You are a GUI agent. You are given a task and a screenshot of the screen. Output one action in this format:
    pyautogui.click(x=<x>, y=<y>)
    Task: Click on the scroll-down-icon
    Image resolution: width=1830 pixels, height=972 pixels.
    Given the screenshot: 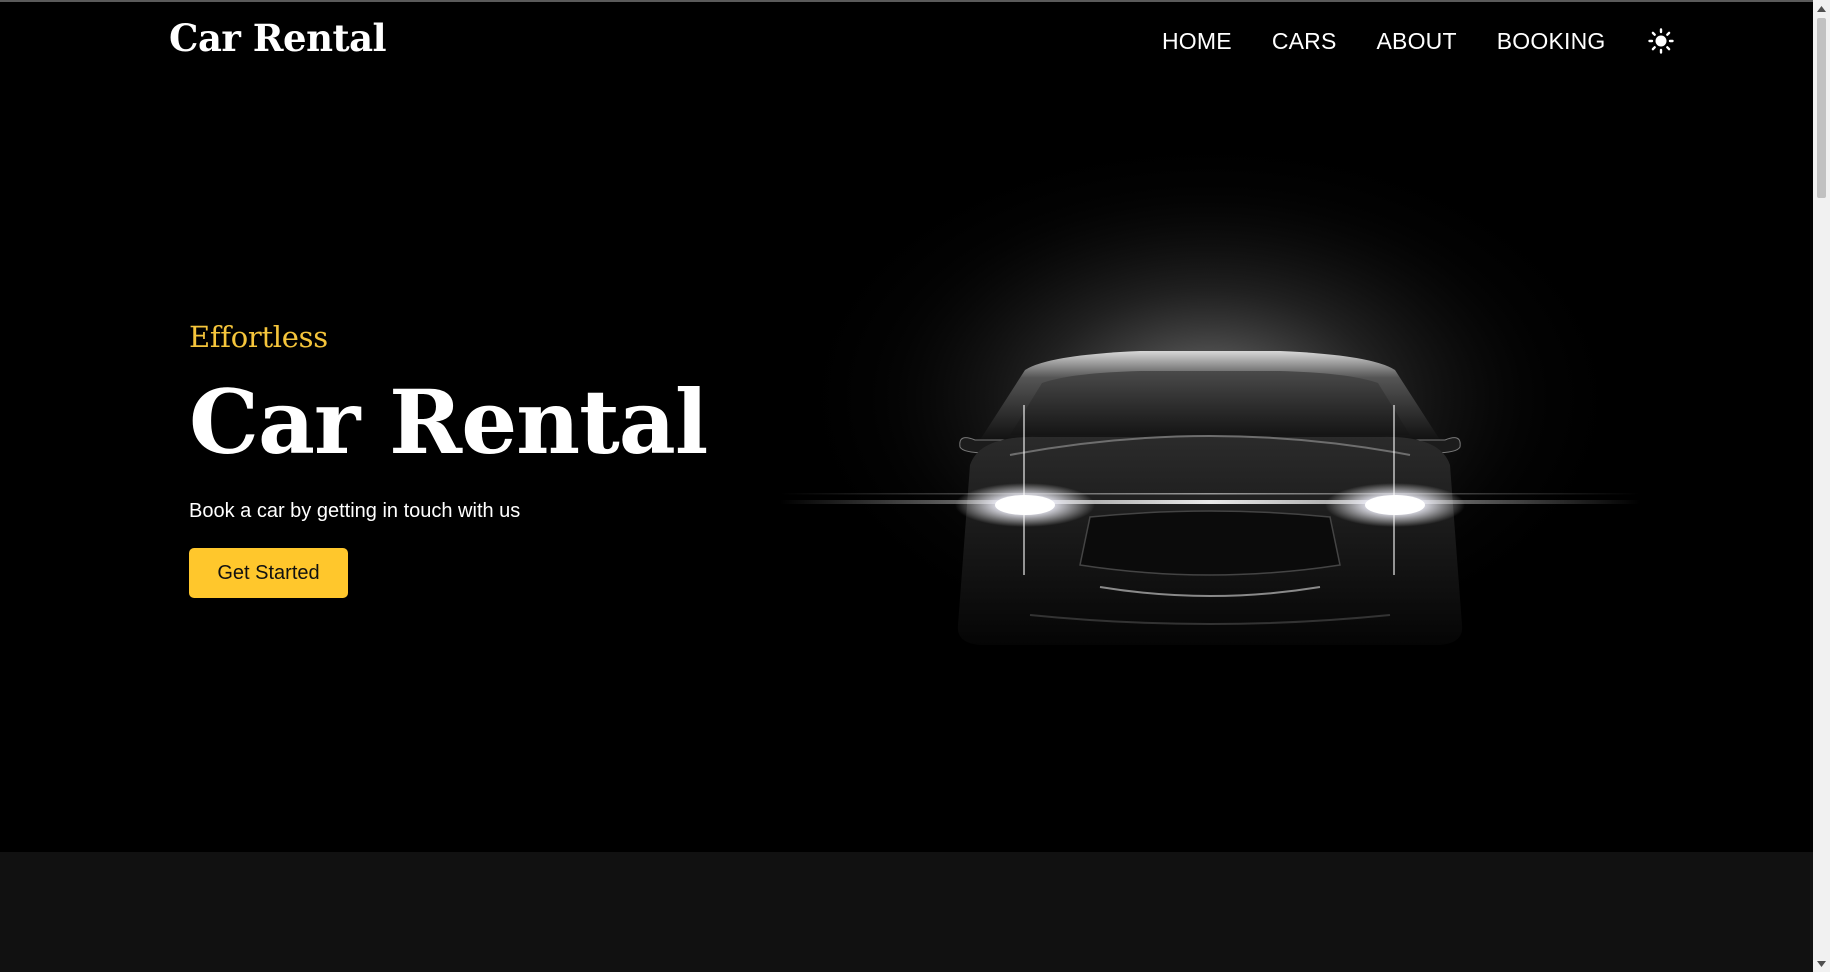 What is the action you would take?
    pyautogui.click(x=1821, y=963)
    